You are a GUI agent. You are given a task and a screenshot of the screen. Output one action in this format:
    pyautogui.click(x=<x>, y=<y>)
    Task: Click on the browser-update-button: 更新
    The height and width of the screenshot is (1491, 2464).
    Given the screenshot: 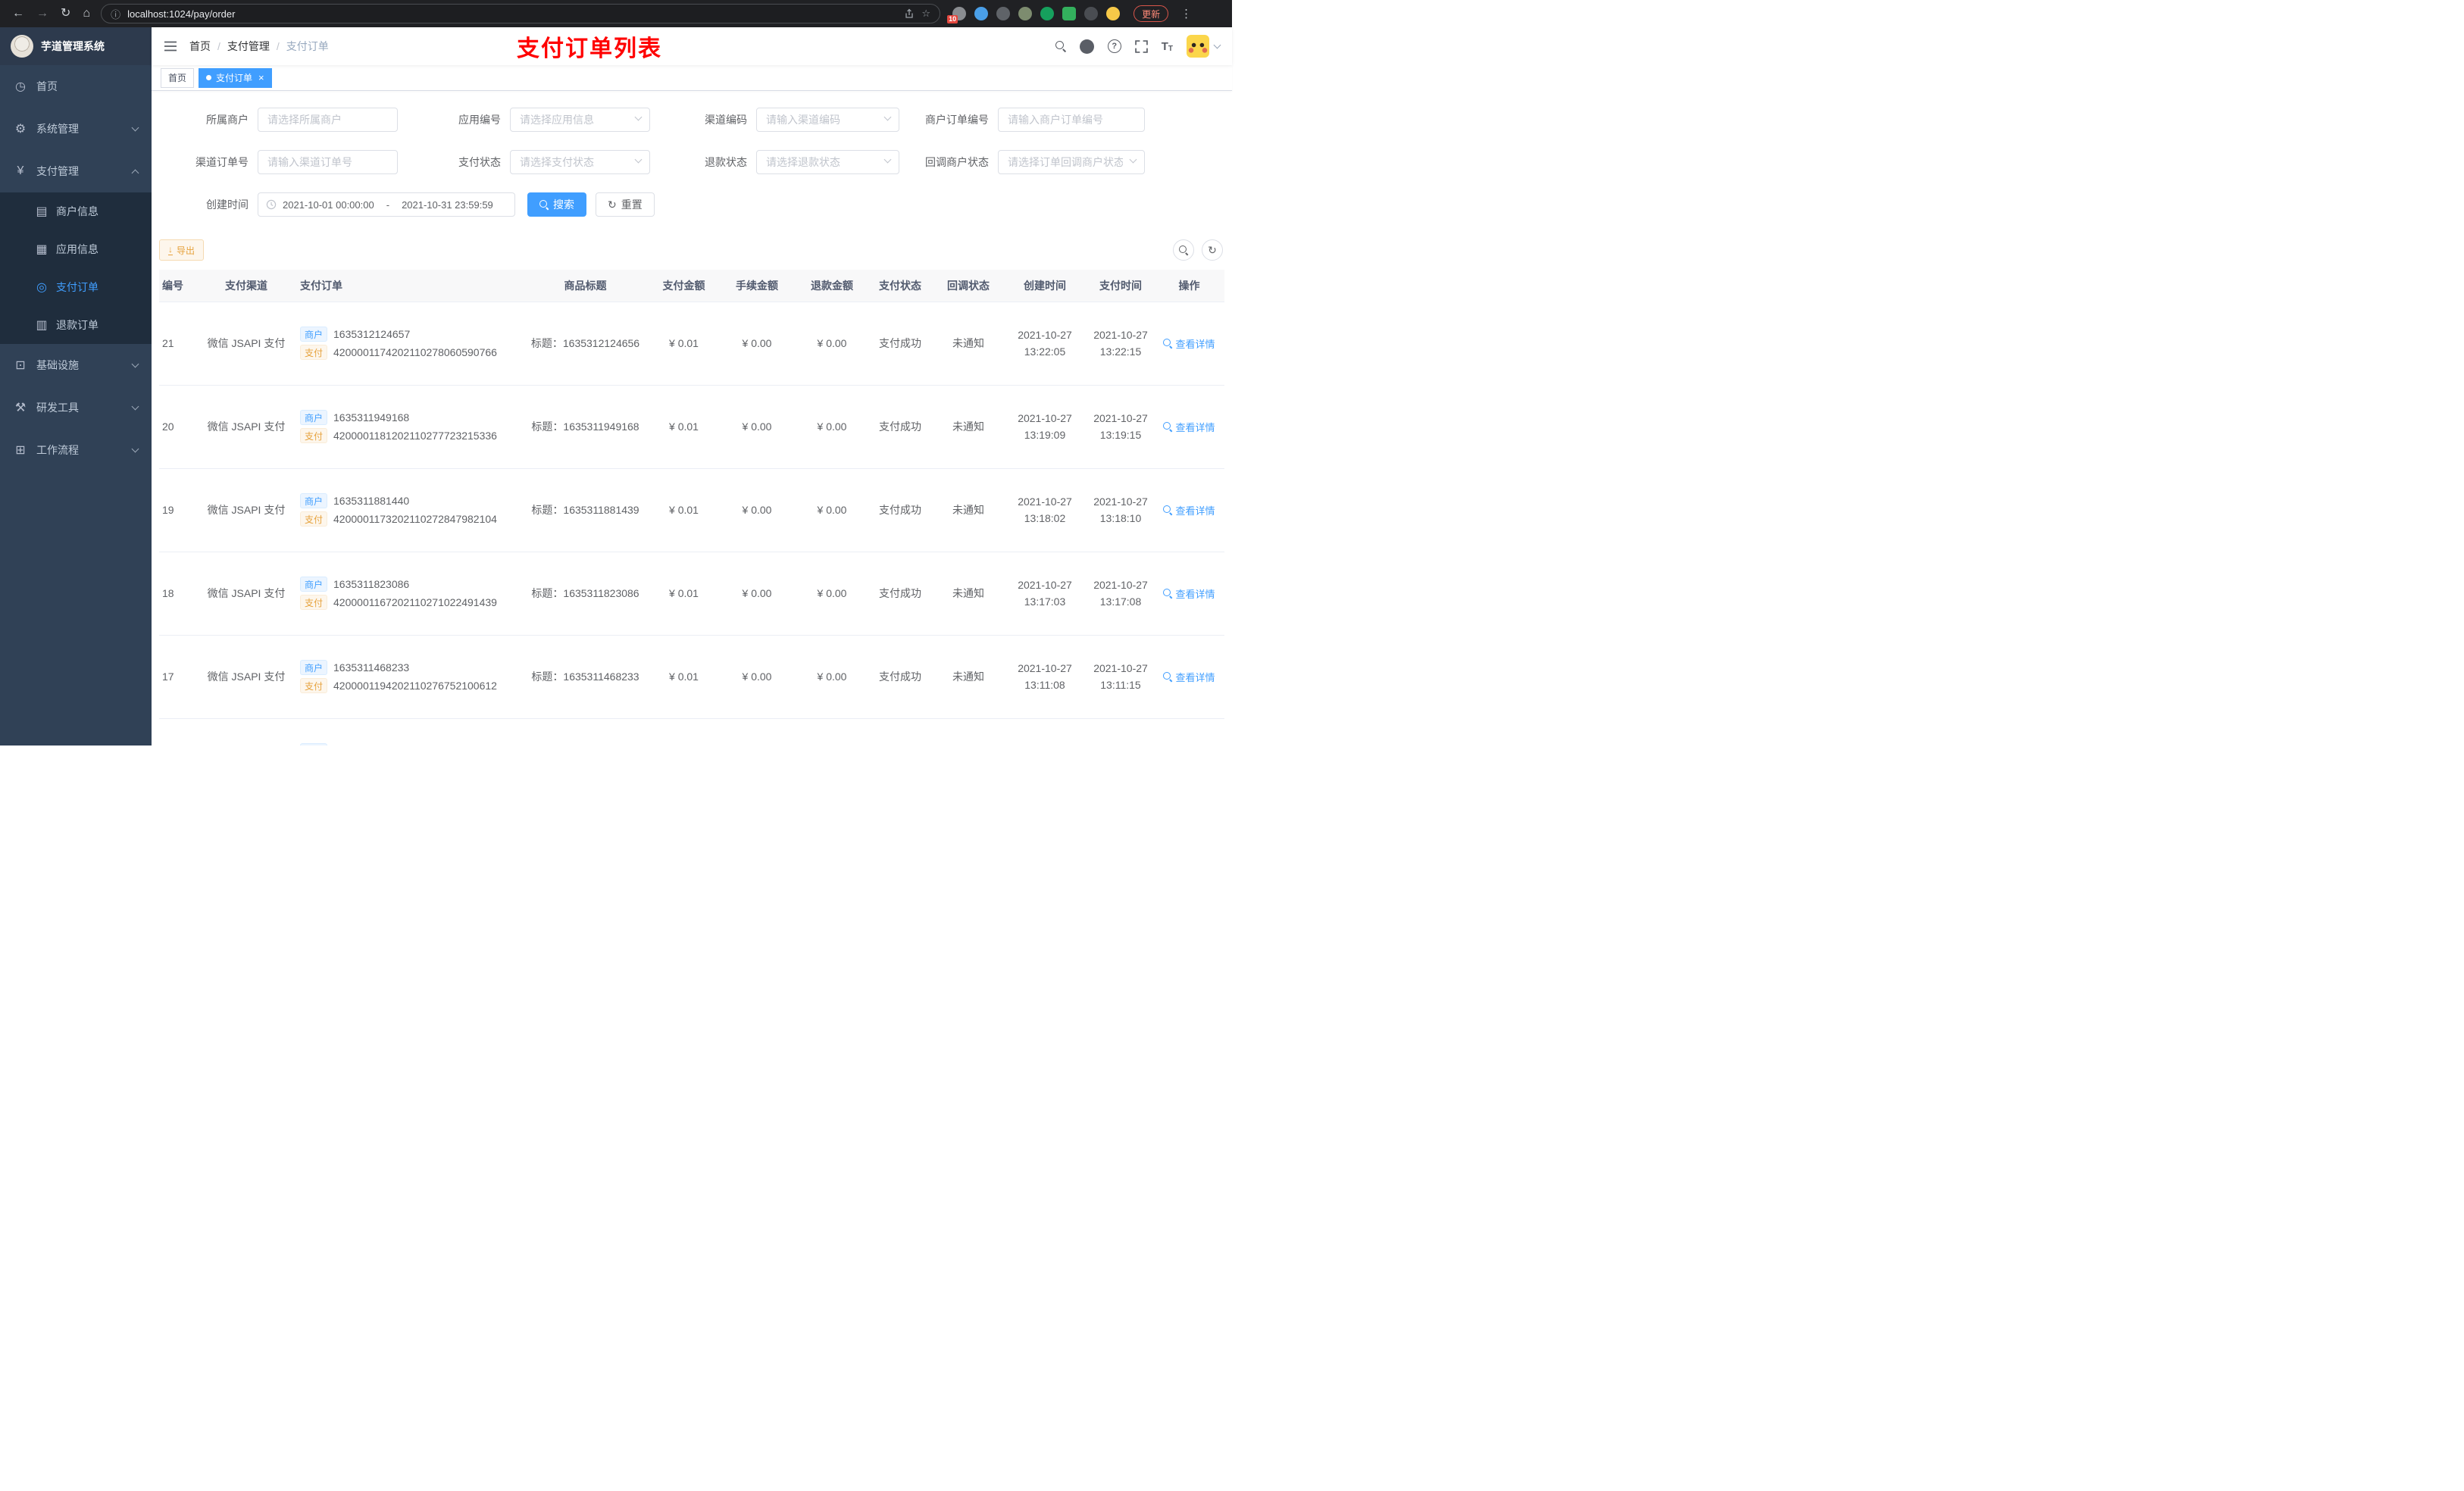 What is the action you would take?
    pyautogui.click(x=1151, y=13)
    